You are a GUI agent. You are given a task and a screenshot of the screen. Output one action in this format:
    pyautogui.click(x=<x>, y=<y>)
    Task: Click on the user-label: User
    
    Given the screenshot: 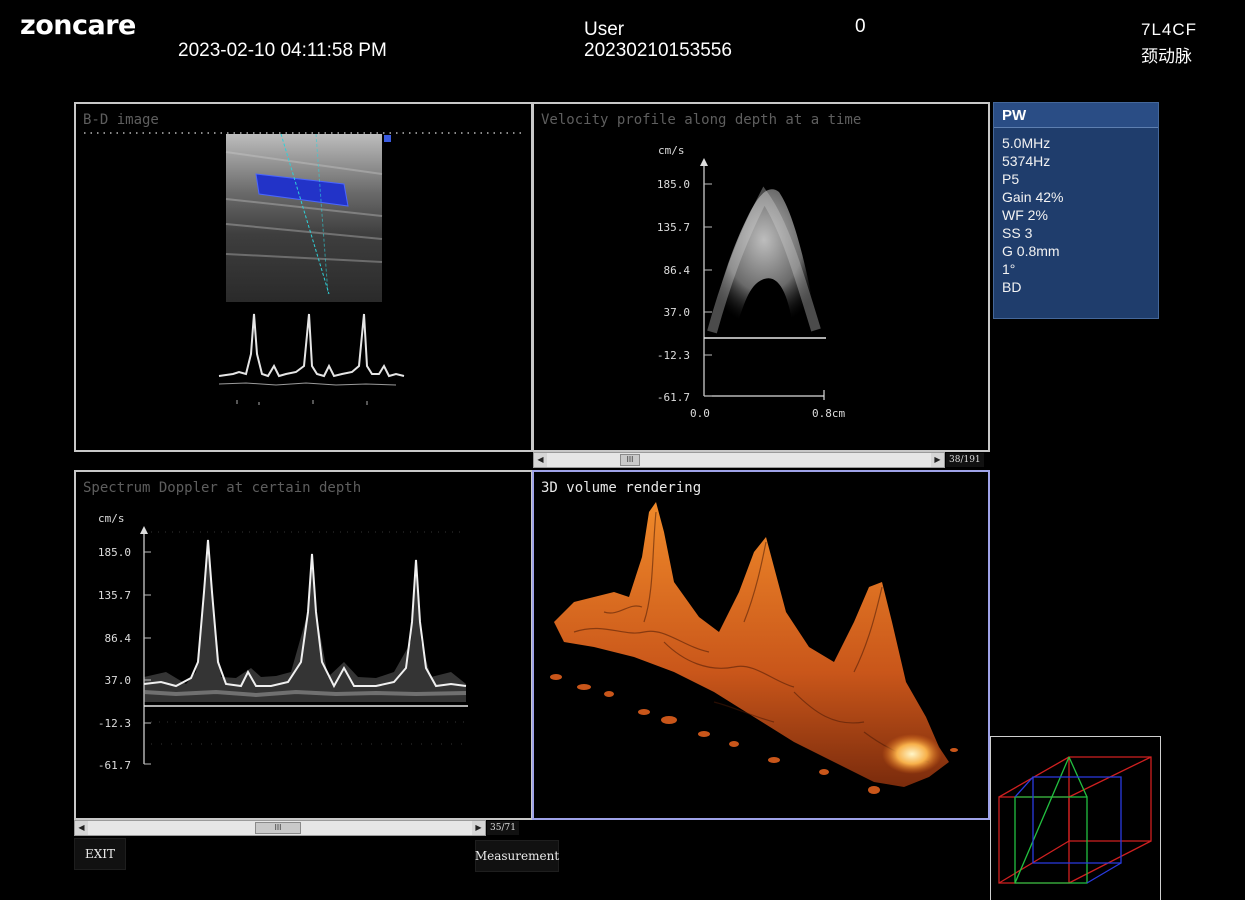 What is the action you would take?
    pyautogui.click(x=604, y=29)
    